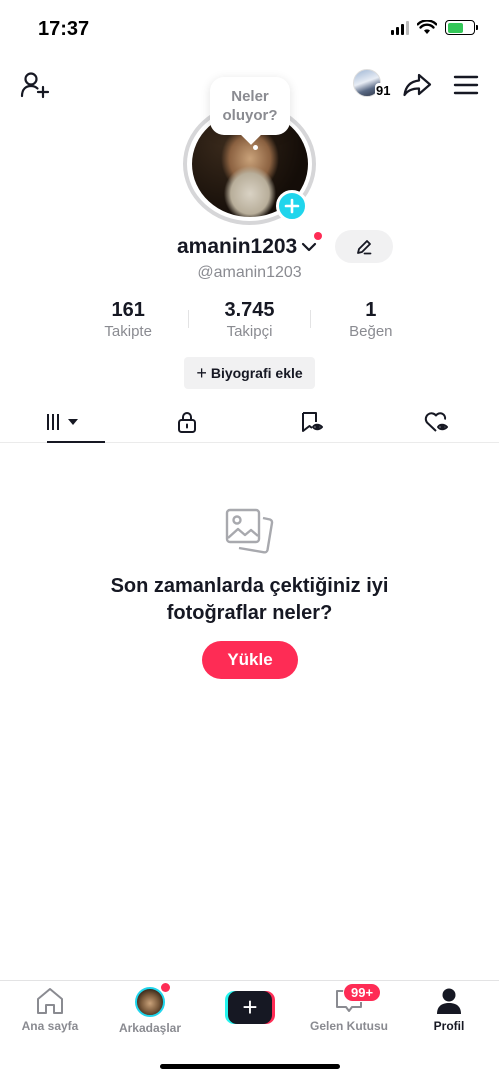 This screenshot has width=499, height=1080. I want to click on share-profile-button, so click(417, 85).